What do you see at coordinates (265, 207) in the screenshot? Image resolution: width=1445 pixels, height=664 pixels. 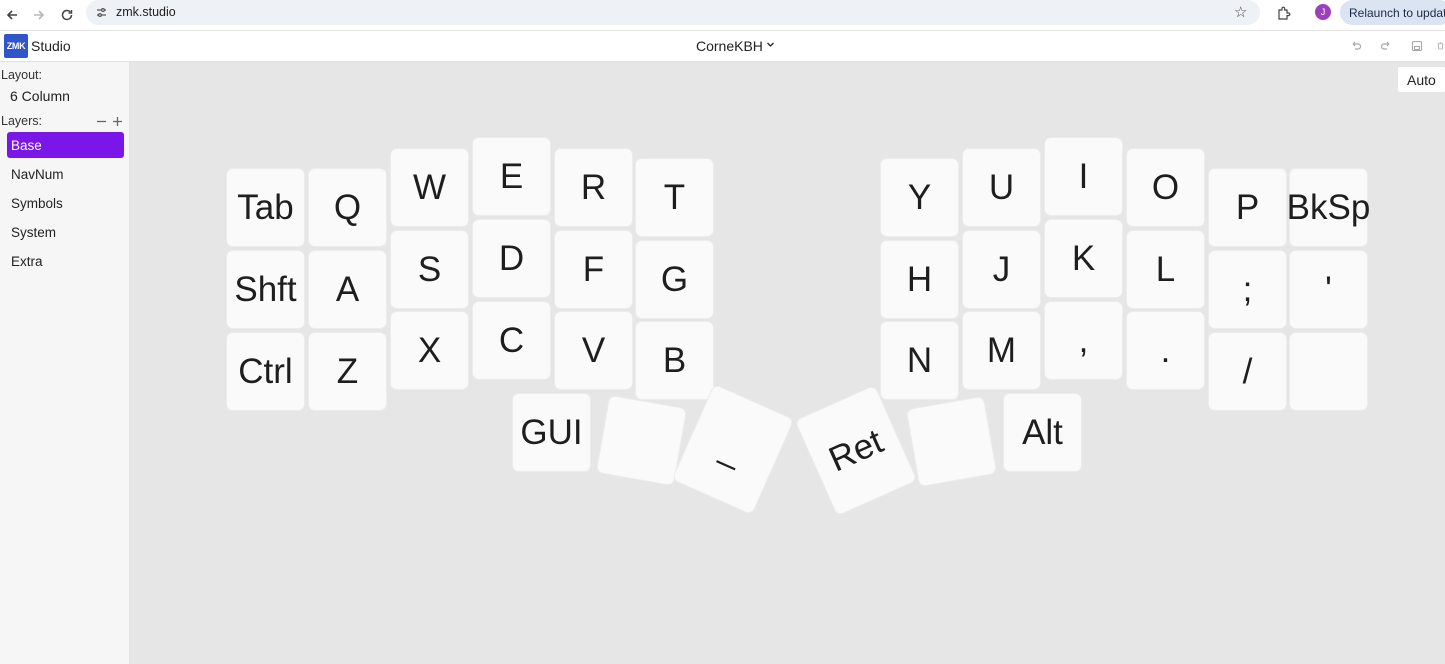 I see `key: Tab` at bounding box center [265, 207].